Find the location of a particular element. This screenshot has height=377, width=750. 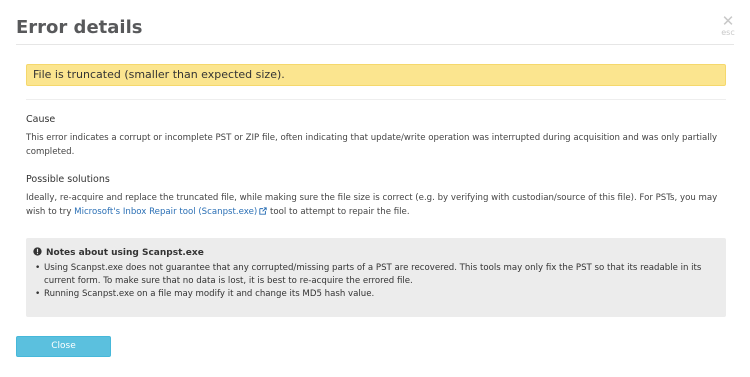

dialog-title: Error details is located at coordinates (79, 27).